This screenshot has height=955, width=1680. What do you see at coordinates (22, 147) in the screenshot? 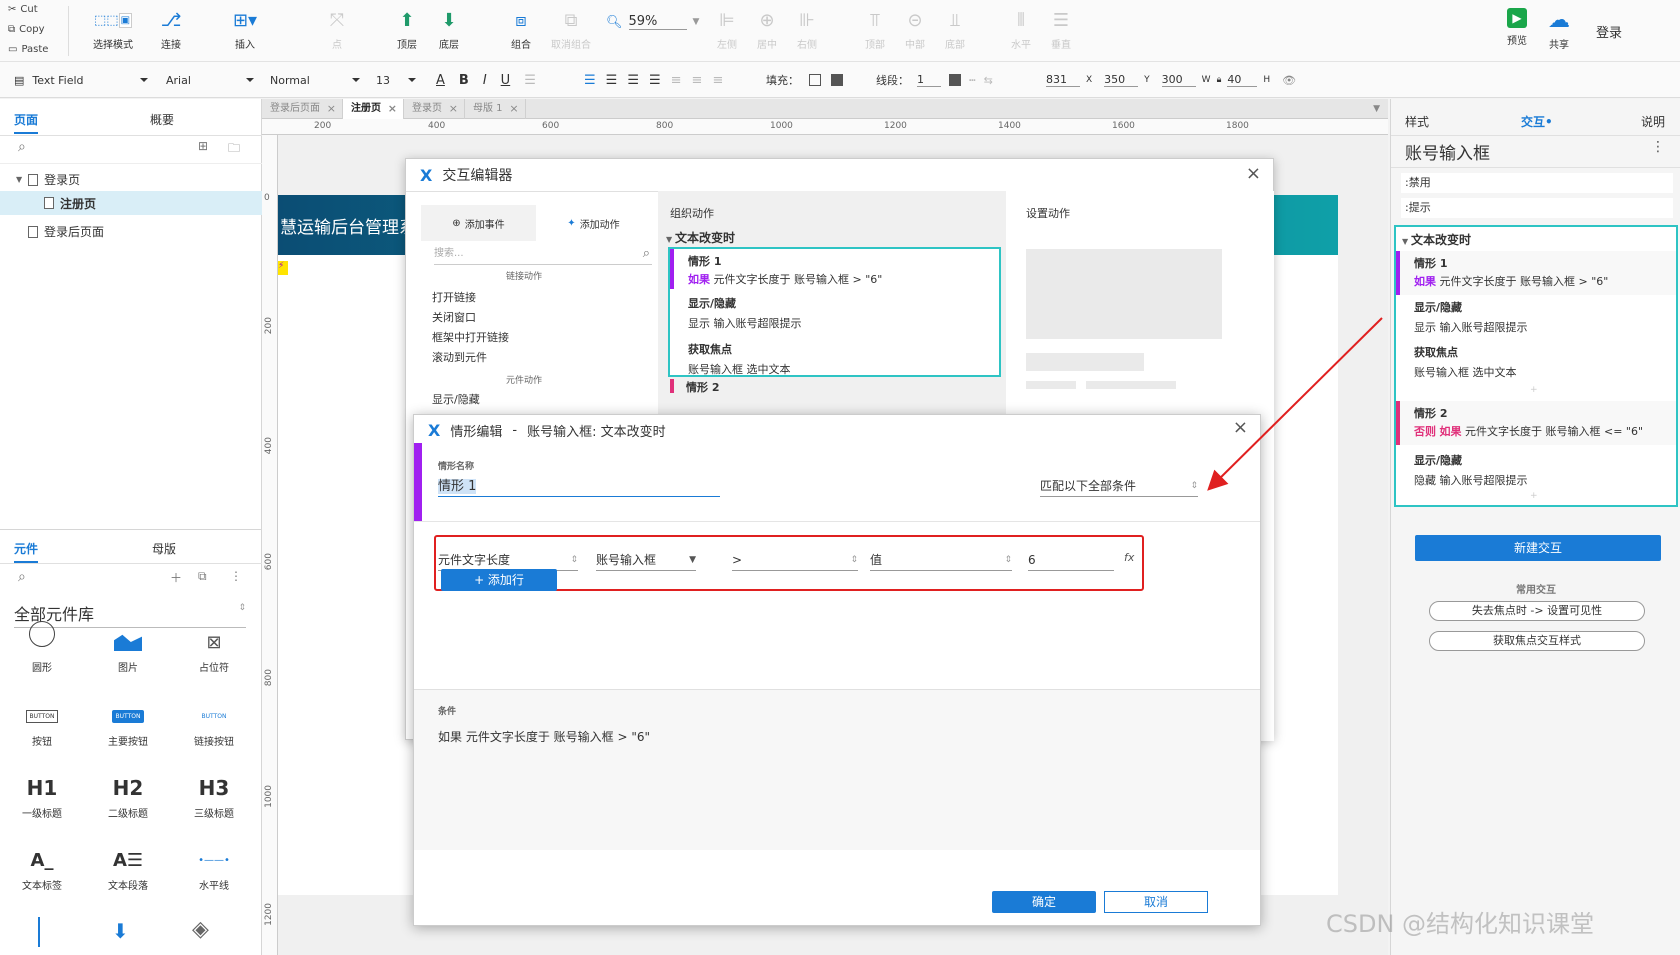
I see `search-icon: ⌕` at bounding box center [22, 147].